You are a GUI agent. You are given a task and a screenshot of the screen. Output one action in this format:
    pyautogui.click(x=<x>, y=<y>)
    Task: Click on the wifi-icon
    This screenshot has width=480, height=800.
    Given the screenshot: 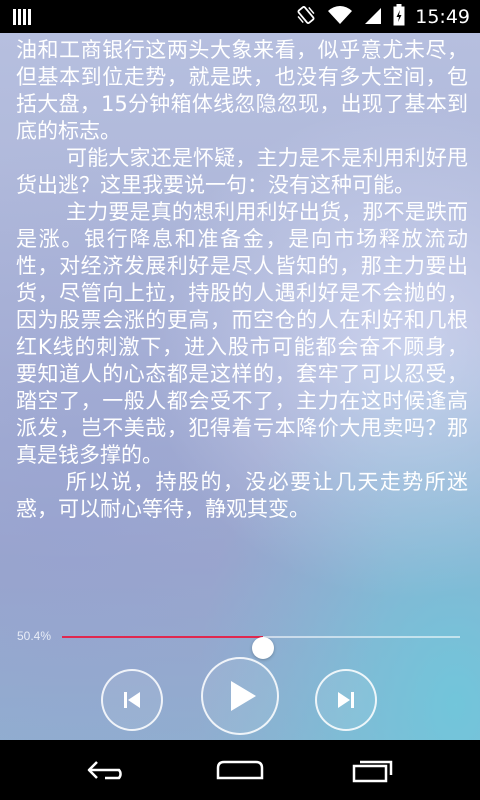 What is the action you would take?
    pyautogui.click(x=340, y=17)
    